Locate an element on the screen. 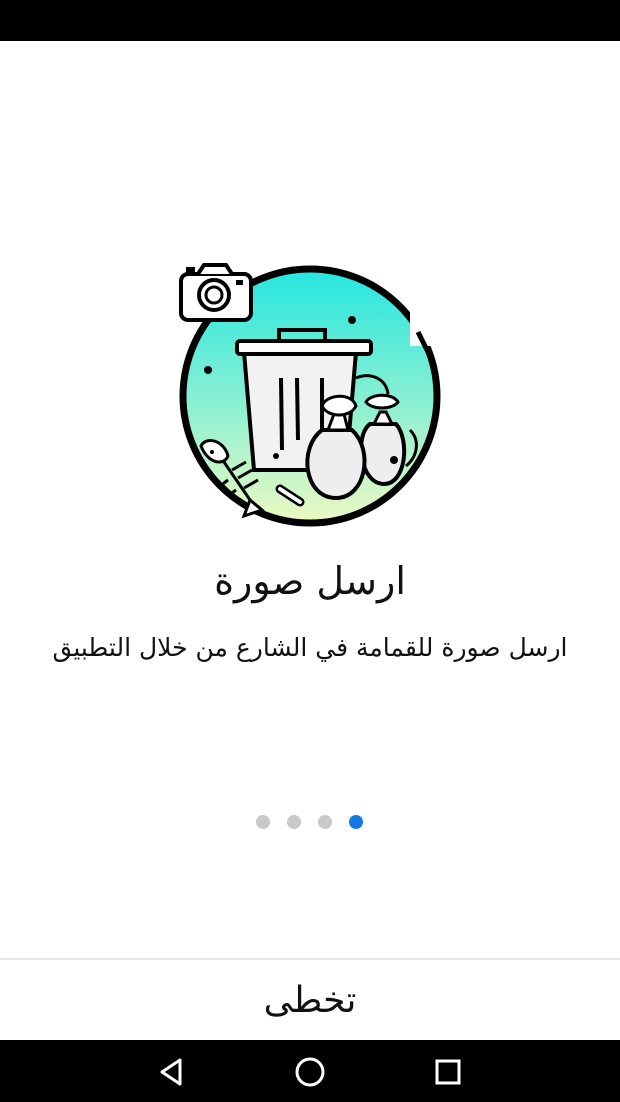 The image size is (620, 1102). page-indicator is located at coordinates (310, 823).